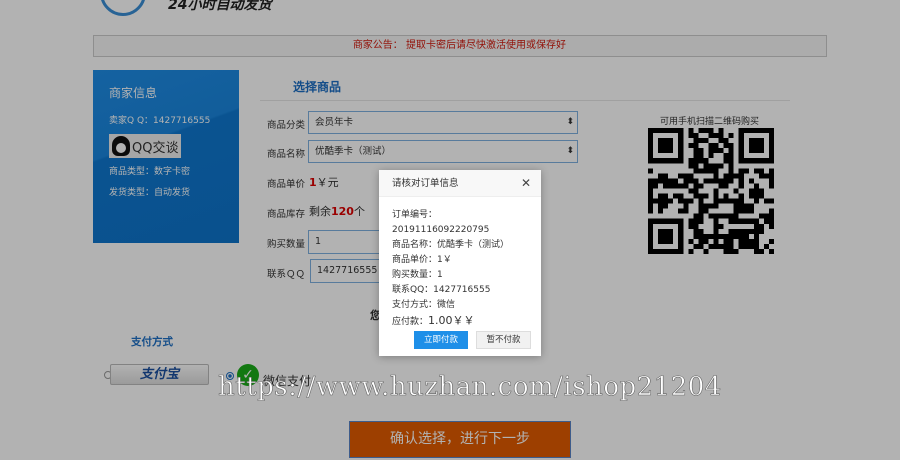 The image size is (900, 460). I want to click on close-icon: ✕, so click(526, 183).